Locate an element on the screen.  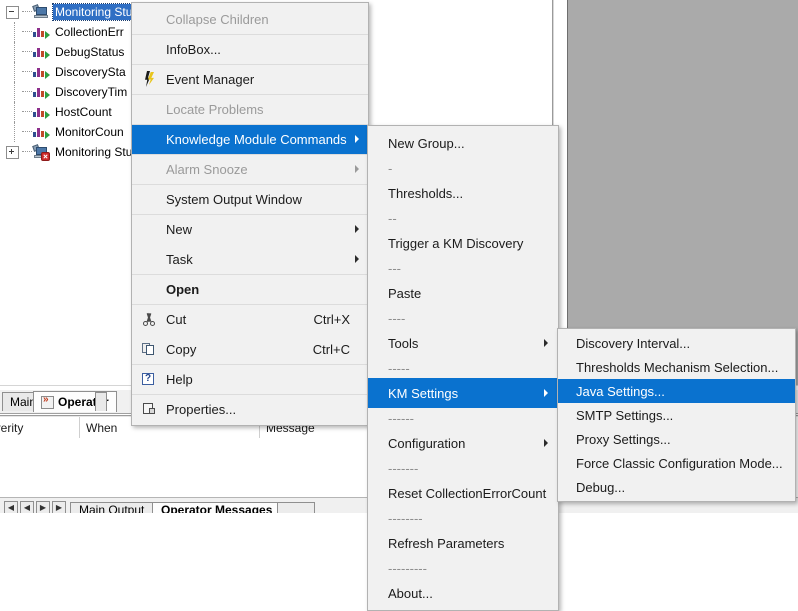
menu-item-locate-problems: Locate Problems is located at coordinates (250, 109).